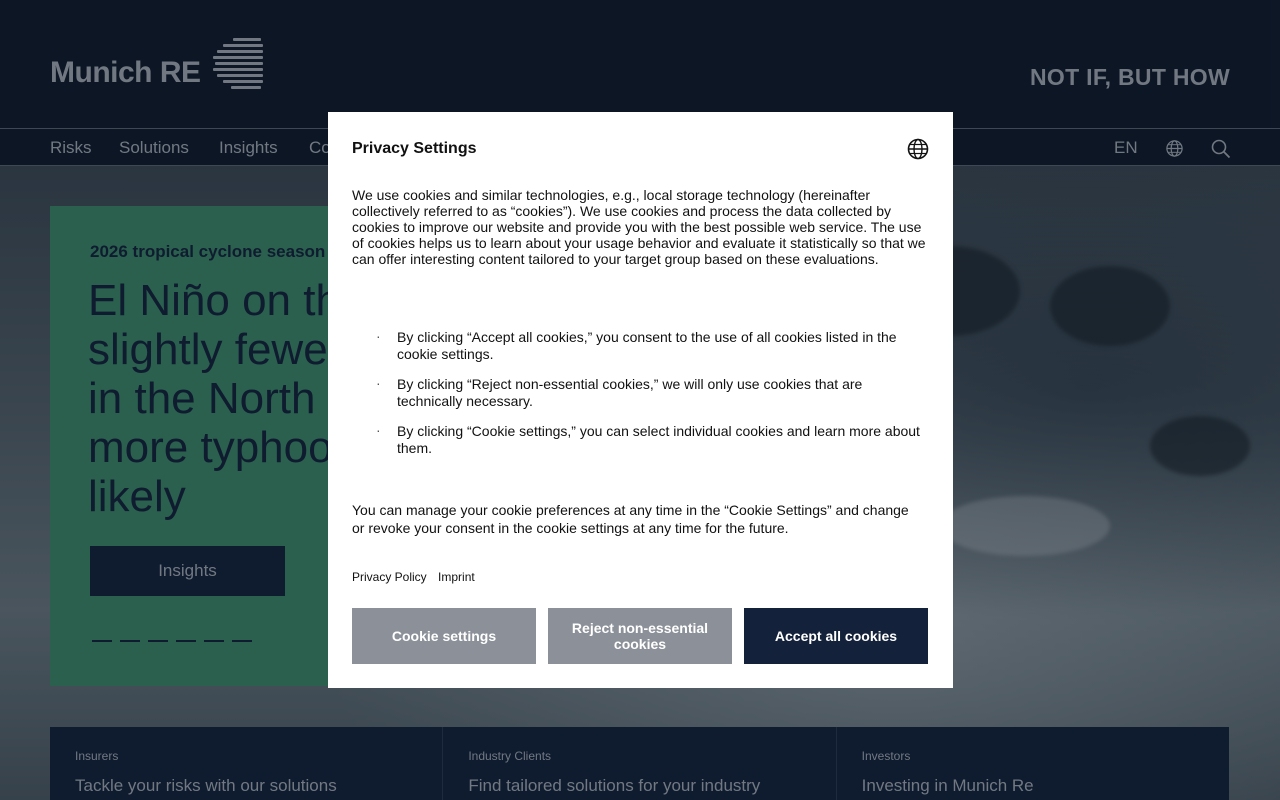 This screenshot has width=1280, height=800. Describe the element at coordinates (389, 577) in the screenshot. I see `privacy-policy-link: Privacy Policy` at that location.